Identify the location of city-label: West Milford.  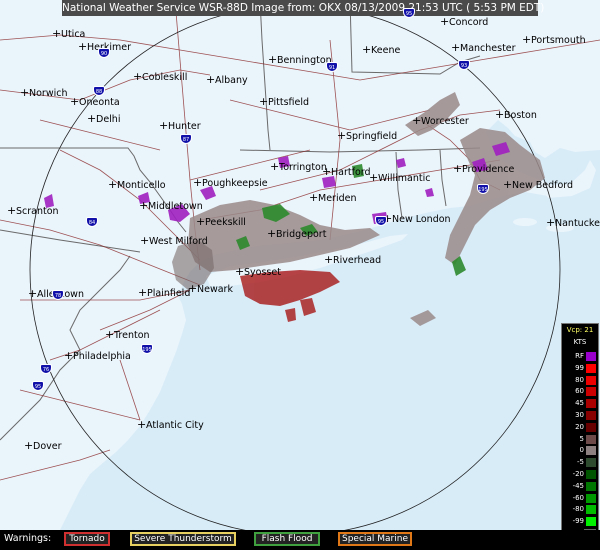
(174, 241).